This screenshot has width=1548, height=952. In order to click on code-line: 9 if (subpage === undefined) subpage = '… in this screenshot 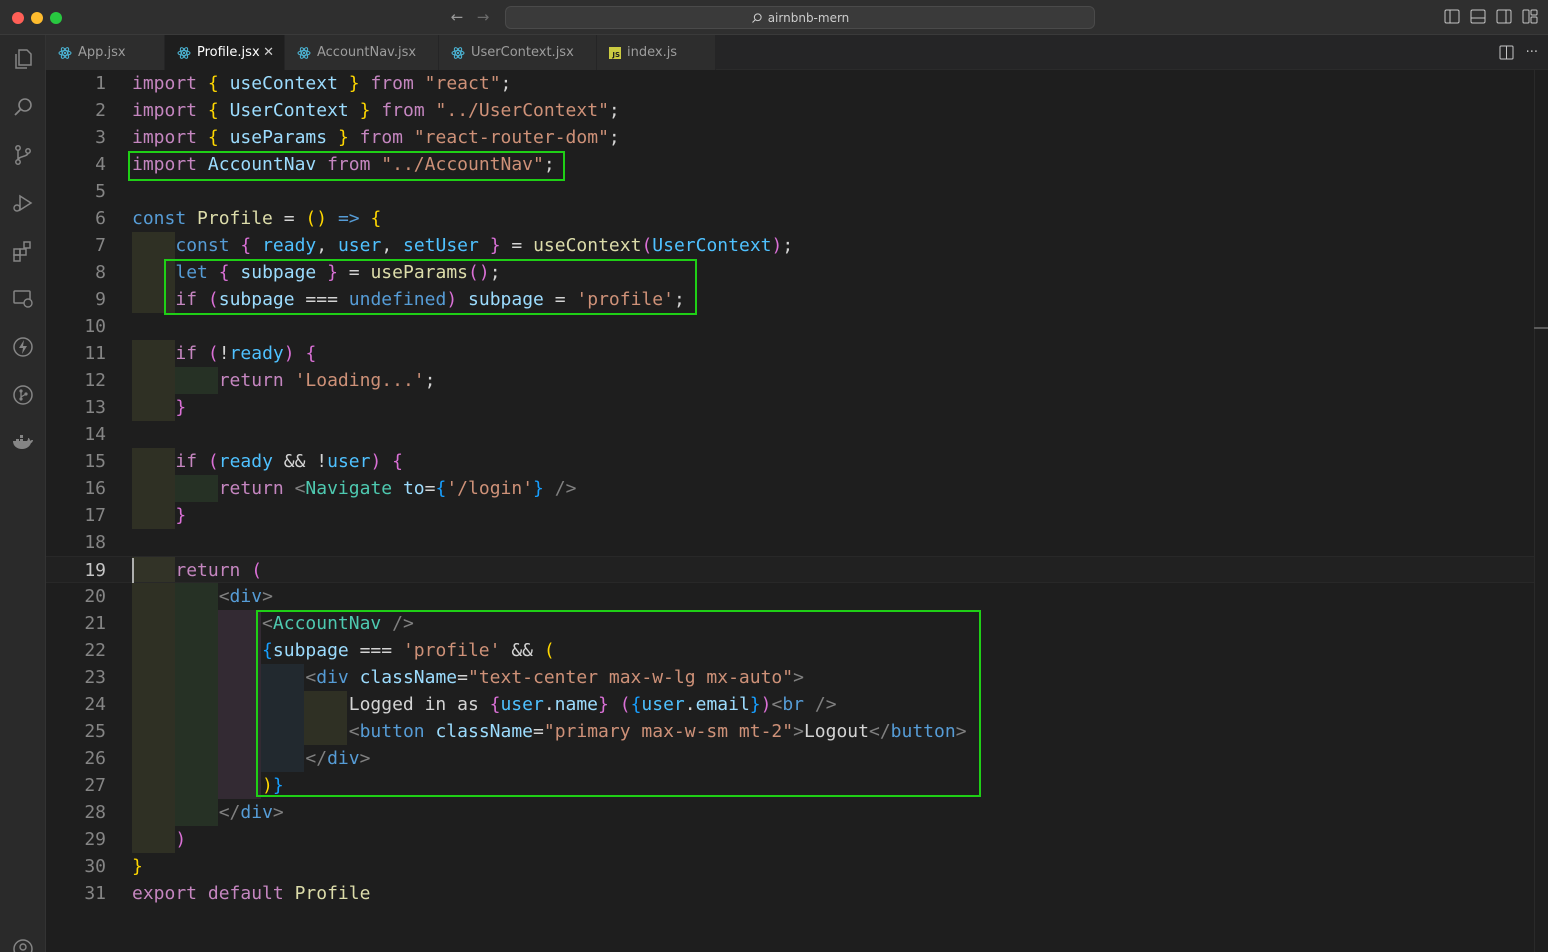, I will do `click(790, 299)`.